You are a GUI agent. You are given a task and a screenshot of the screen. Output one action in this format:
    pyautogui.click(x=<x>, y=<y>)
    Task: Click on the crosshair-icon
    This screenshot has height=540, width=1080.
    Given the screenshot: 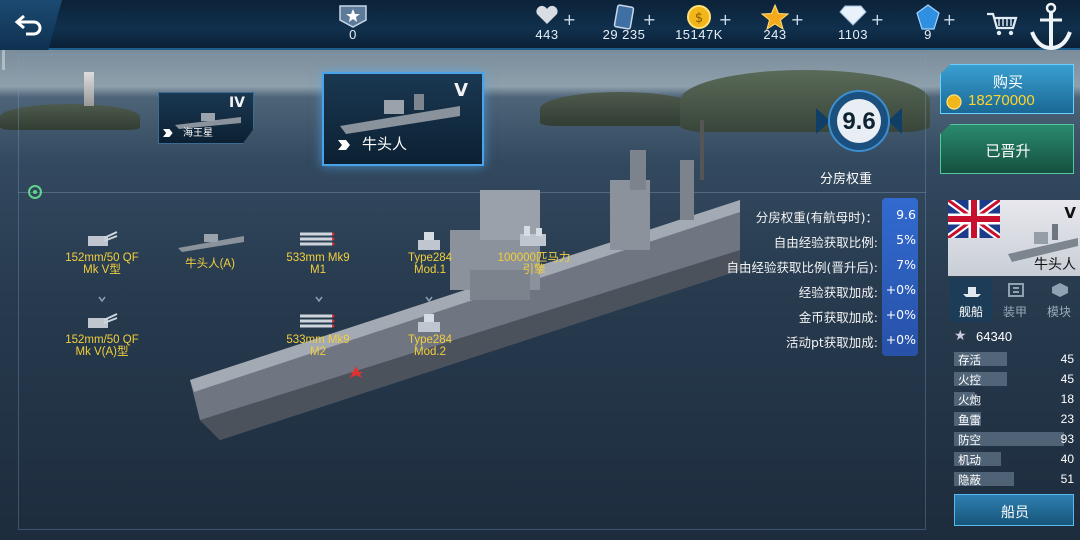 What is the action you would take?
    pyautogui.click(x=35, y=192)
    